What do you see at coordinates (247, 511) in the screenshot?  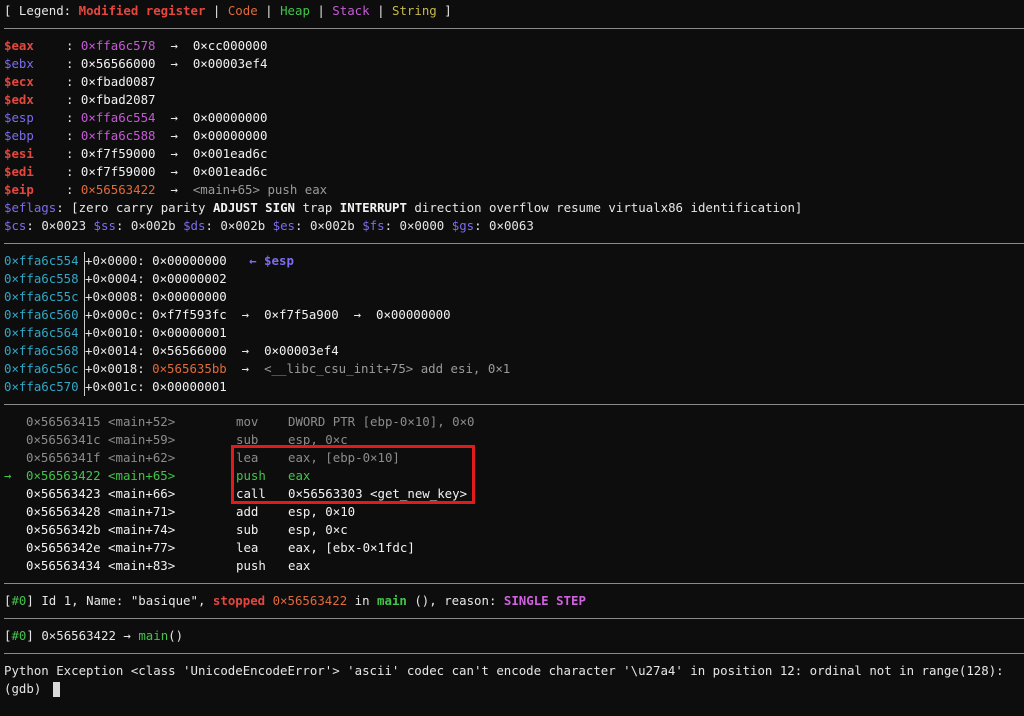 I see `instruction-mnemonic: add` at bounding box center [247, 511].